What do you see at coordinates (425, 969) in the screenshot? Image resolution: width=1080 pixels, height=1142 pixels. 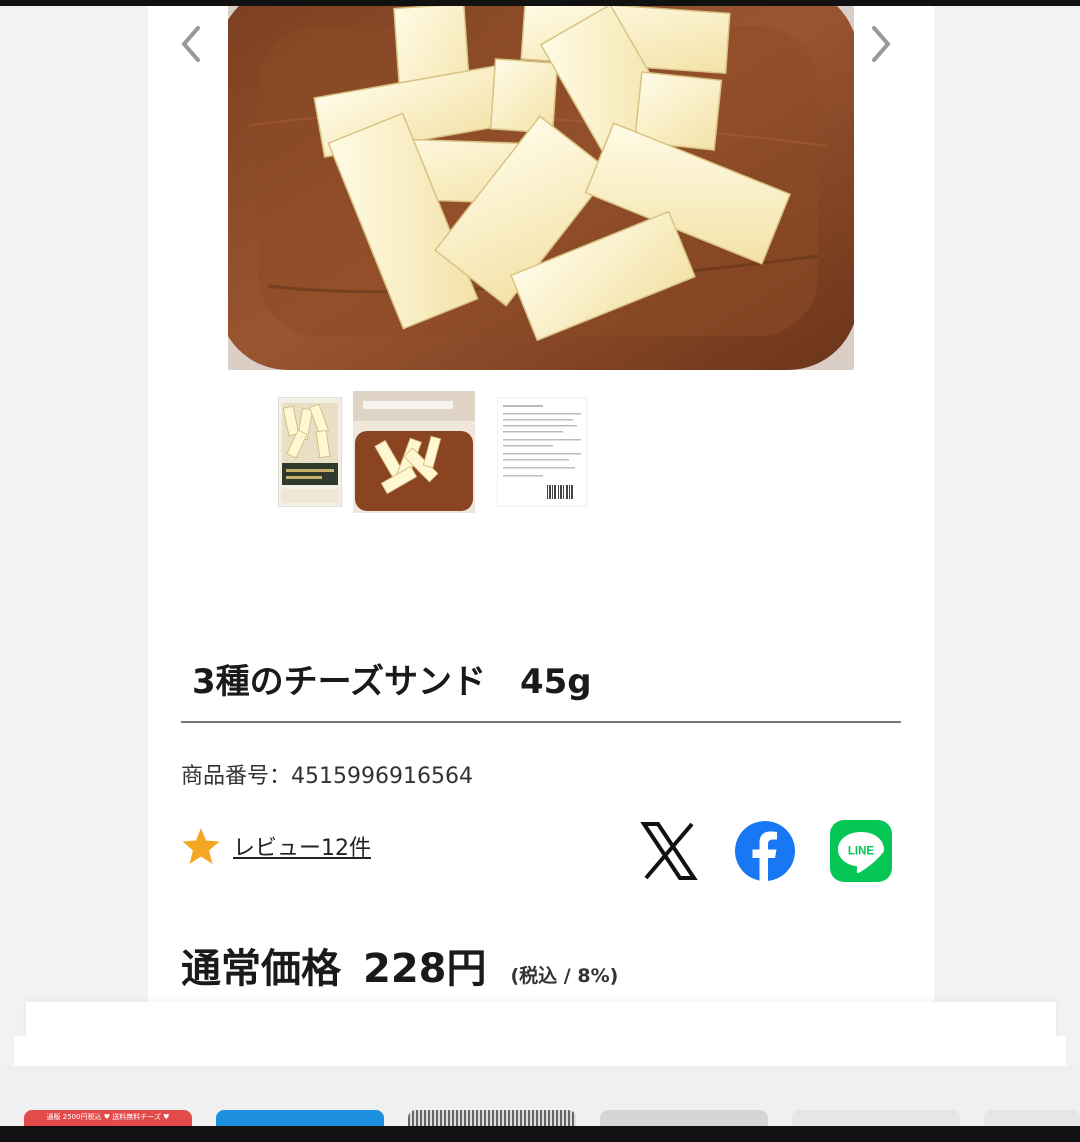 I see `price-value: 228円` at bounding box center [425, 969].